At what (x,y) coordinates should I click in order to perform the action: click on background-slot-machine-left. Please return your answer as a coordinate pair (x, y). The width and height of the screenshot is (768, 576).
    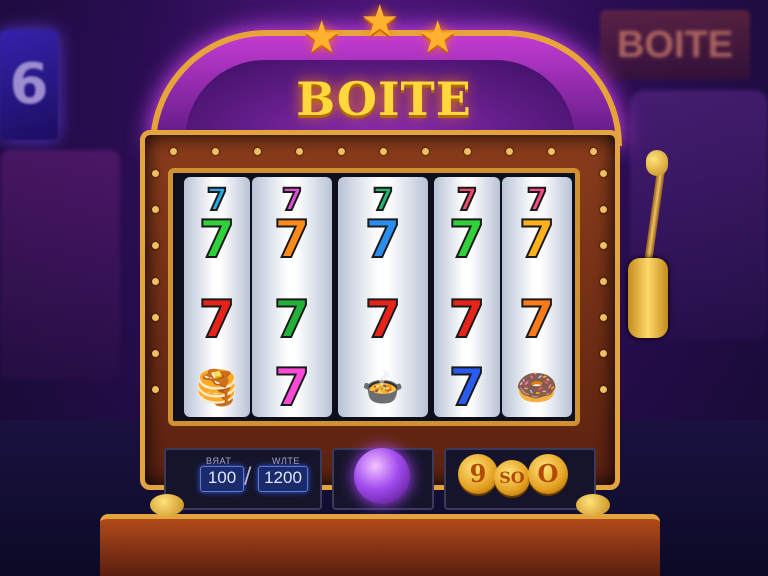
    Looking at the image, I should click on (60, 265).